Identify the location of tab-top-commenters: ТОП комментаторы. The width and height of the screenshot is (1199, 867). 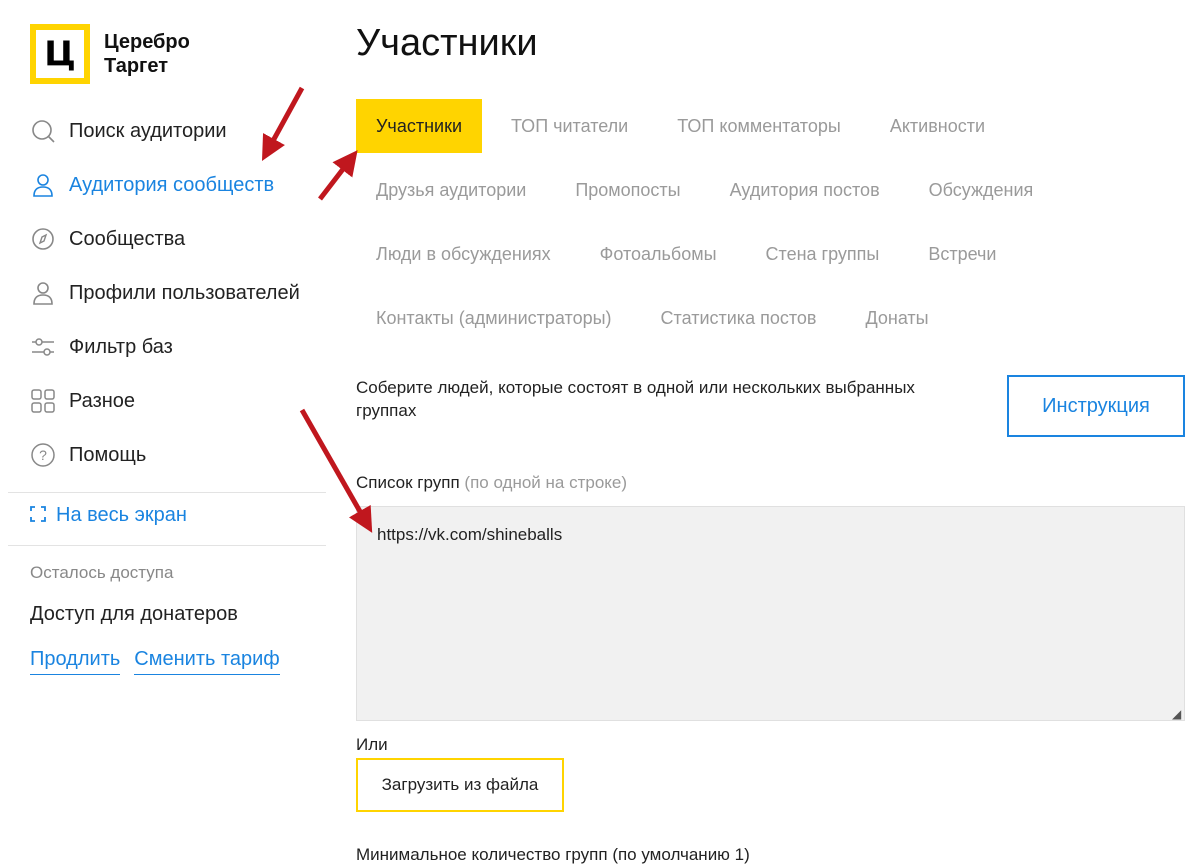
(759, 126).